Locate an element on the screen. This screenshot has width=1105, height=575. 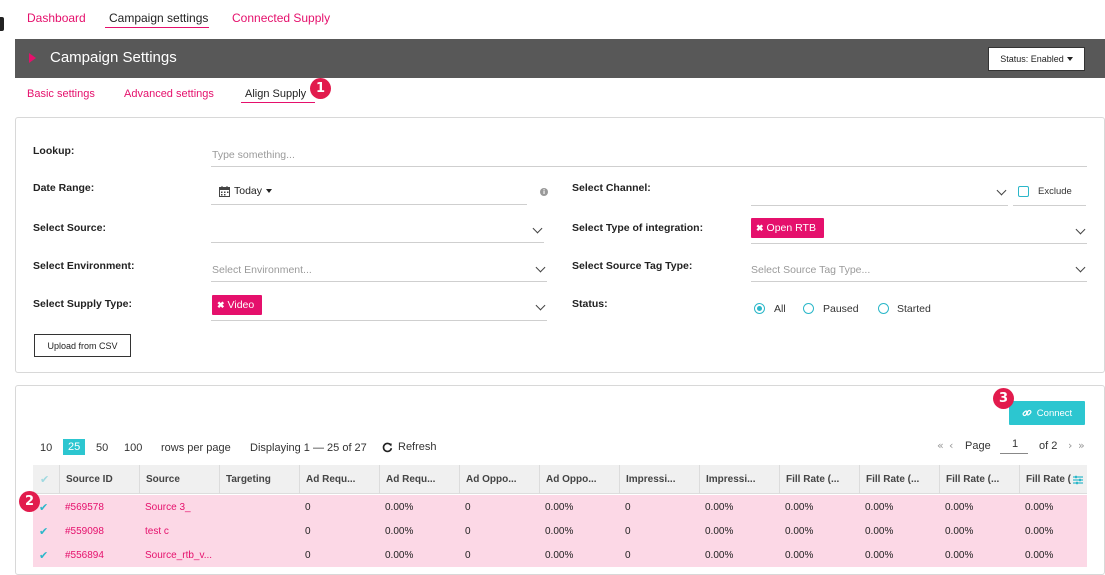
nav-active-underline is located at coordinates (157, 27).